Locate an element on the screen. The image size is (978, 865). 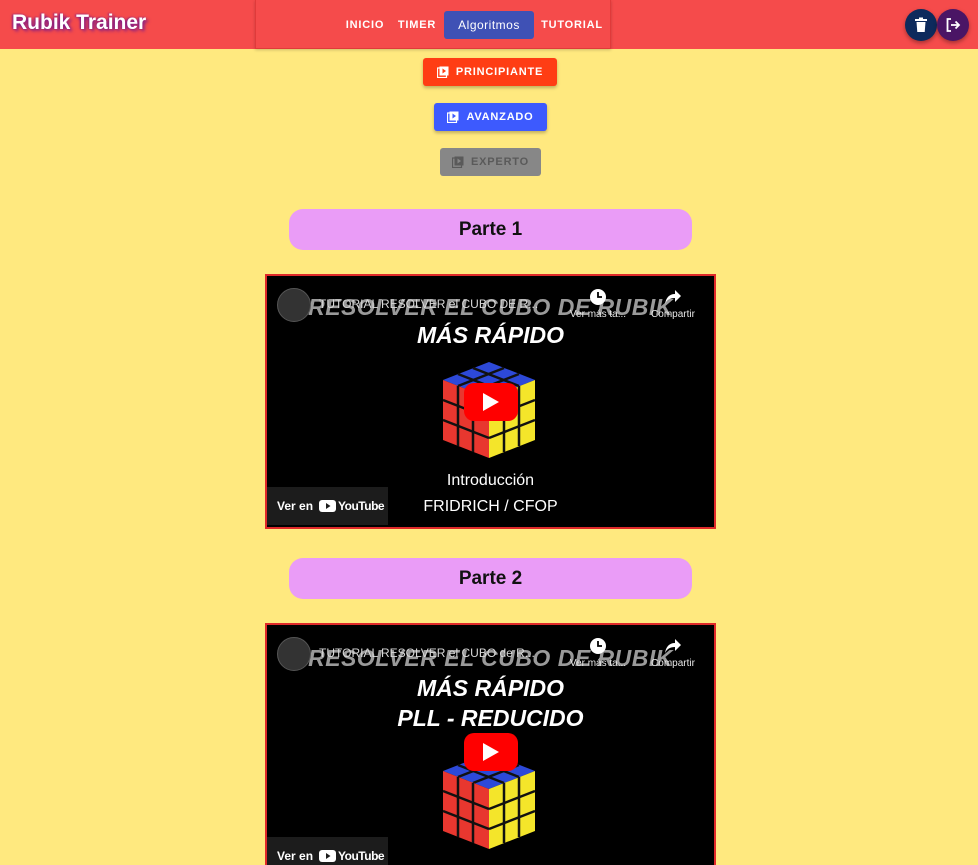
logout-icon is located at coordinates (953, 25).